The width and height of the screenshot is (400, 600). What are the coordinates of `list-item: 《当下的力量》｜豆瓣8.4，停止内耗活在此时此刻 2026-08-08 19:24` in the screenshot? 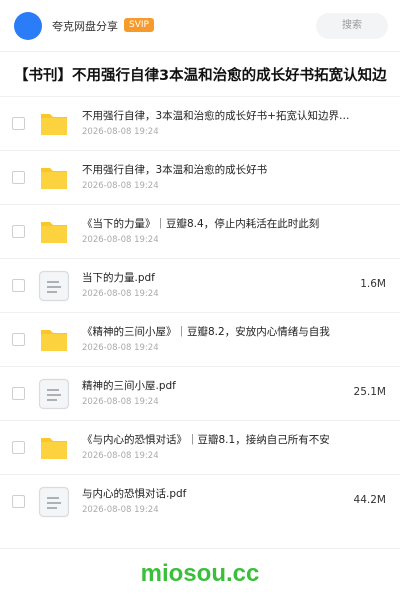 It's located at (200, 231).